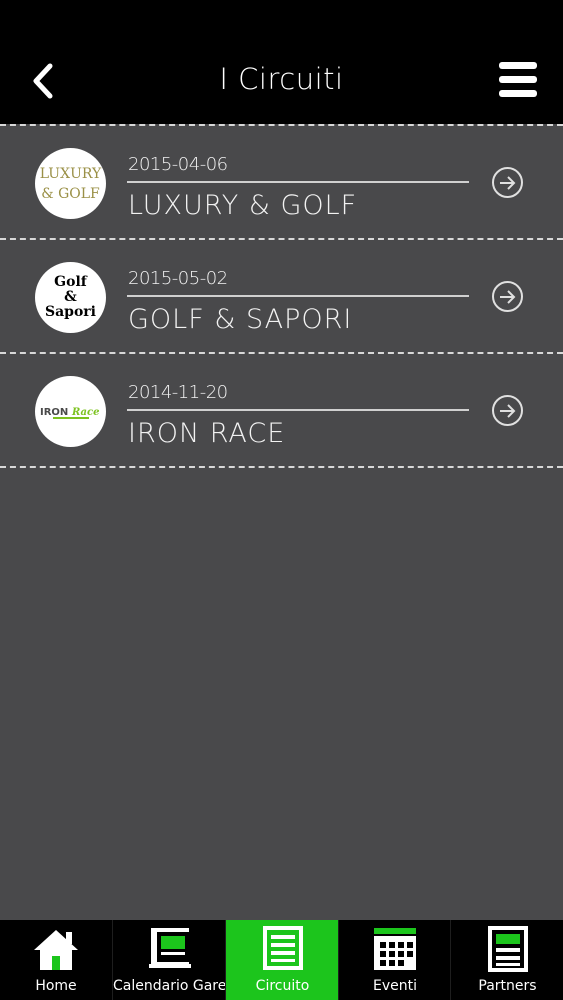 This screenshot has height=1000, width=563. Describe the element at coordinates (70, 312) in the screenshot. I see `logo-text: Sapori` at that location.